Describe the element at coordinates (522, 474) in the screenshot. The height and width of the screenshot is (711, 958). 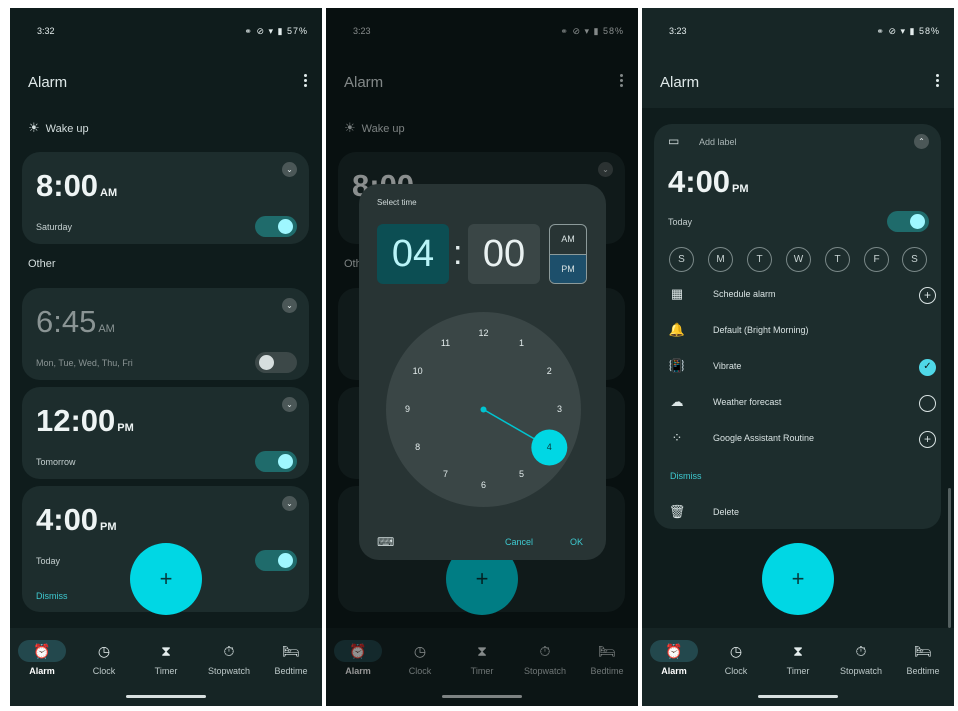
I see `dial-number-5: 5` at that location.